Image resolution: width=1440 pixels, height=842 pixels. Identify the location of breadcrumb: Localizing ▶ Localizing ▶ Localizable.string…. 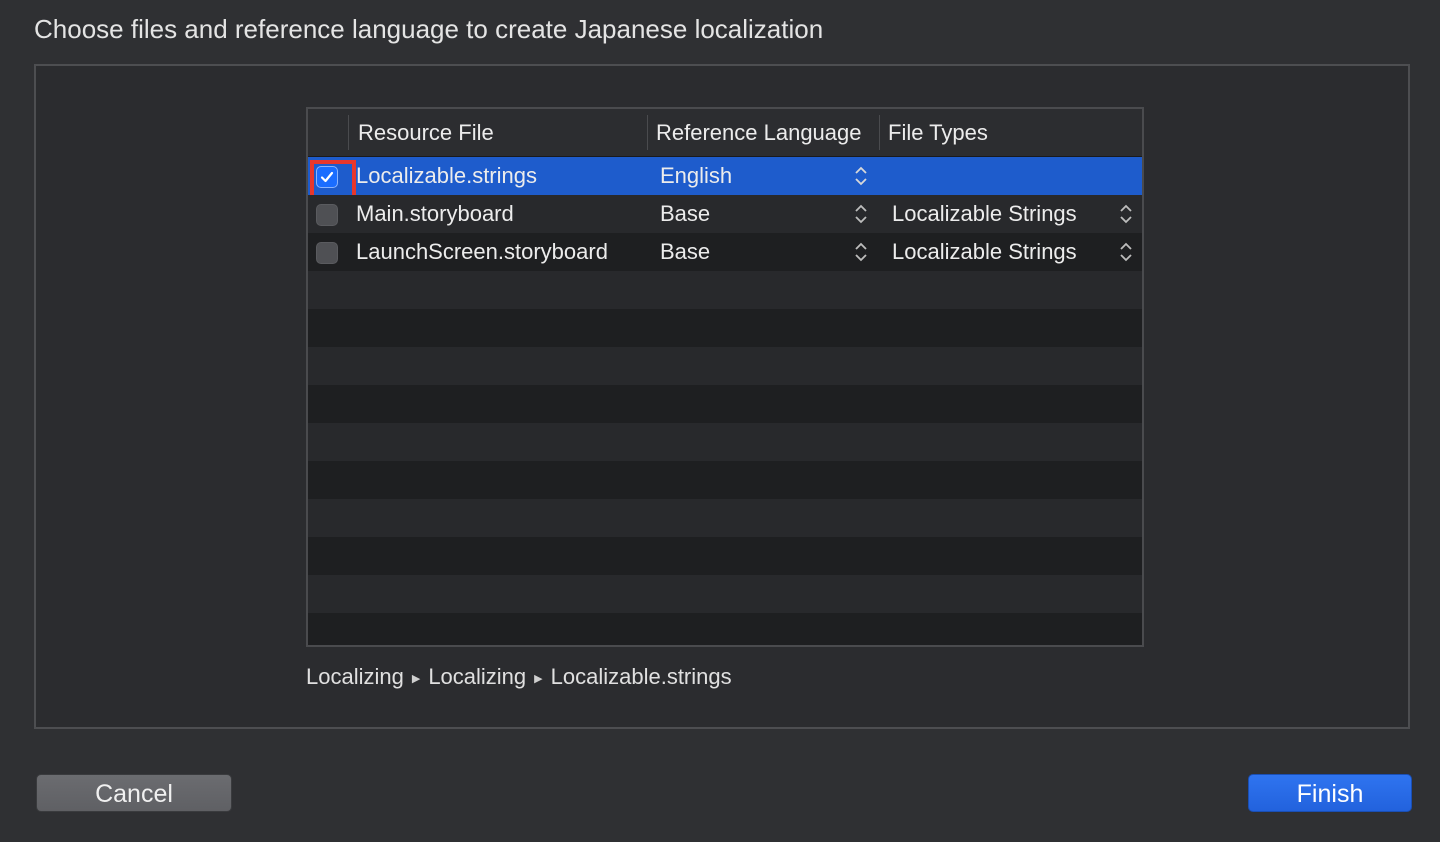
(519, 677).